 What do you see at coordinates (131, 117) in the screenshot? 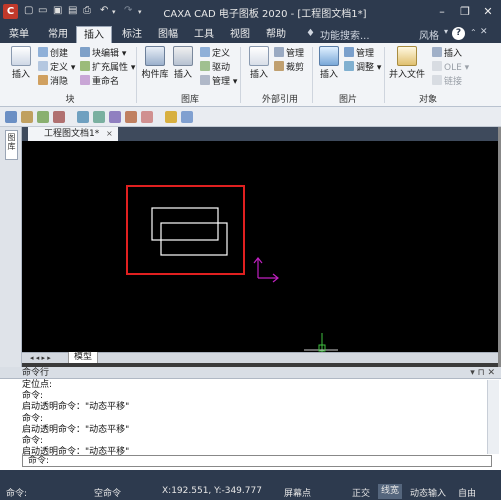
I see `toolbar-measure-icon` at bounding box center [131, 117].